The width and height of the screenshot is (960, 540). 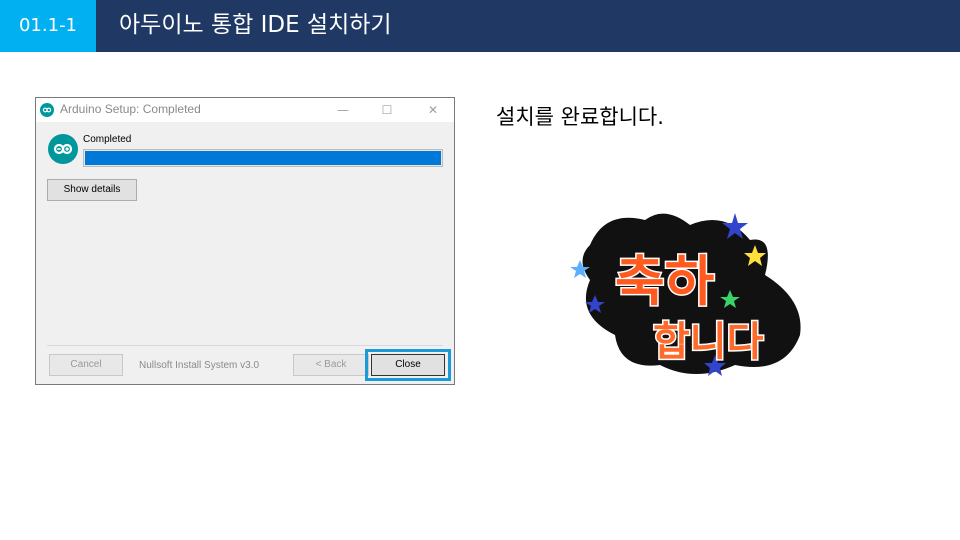 I want to click on install-progress-bar, so click(x=263, y=158).